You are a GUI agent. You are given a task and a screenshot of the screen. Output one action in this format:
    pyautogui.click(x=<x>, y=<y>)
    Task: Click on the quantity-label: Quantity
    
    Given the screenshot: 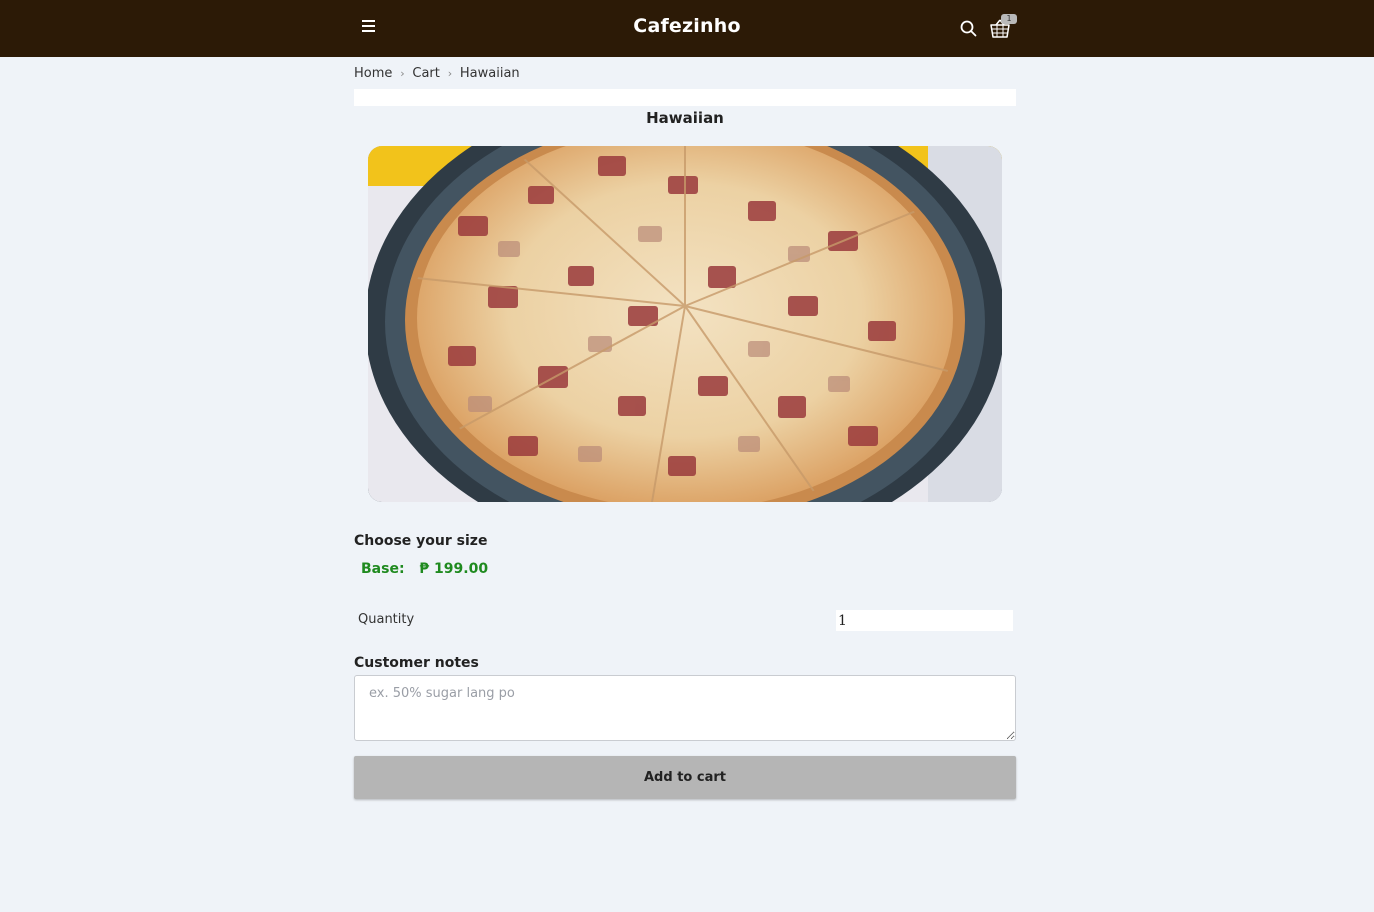 What is the action you would take?
    pyautogui.click(x=386, y=619)
    